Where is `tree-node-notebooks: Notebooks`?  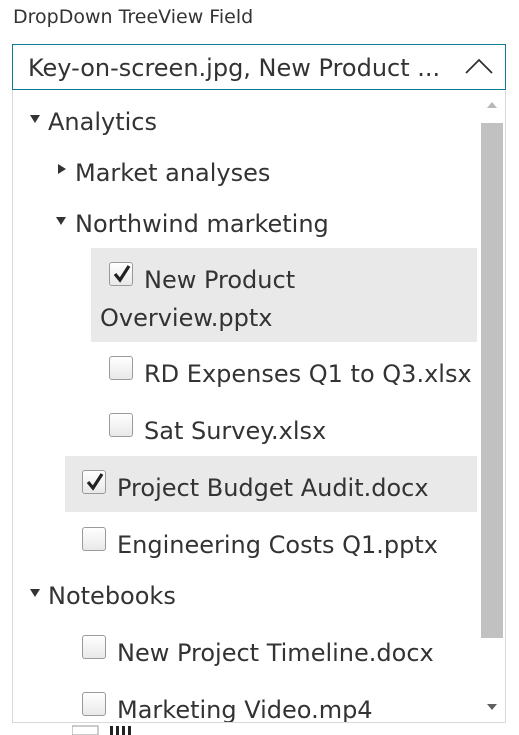
tree-node-notebooks: Notebooks is located at coordinates (243, 597).